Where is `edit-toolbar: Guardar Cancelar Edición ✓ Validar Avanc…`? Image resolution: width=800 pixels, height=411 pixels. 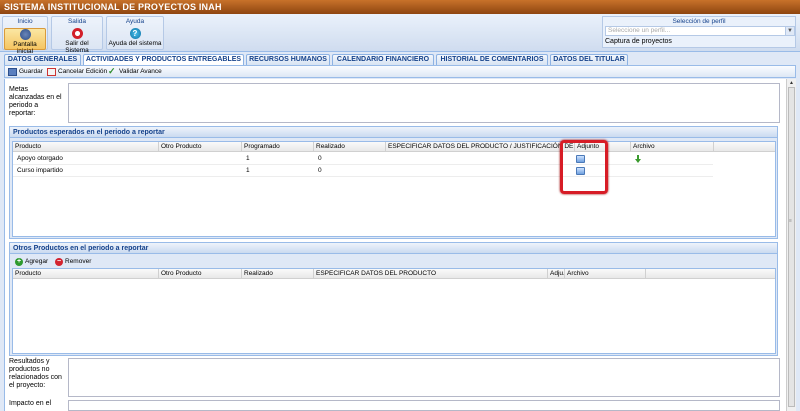
edit-toolbar: Guardar Cancelar Edición ✓ Validar Avanc… is located at coordinates (400, 71).